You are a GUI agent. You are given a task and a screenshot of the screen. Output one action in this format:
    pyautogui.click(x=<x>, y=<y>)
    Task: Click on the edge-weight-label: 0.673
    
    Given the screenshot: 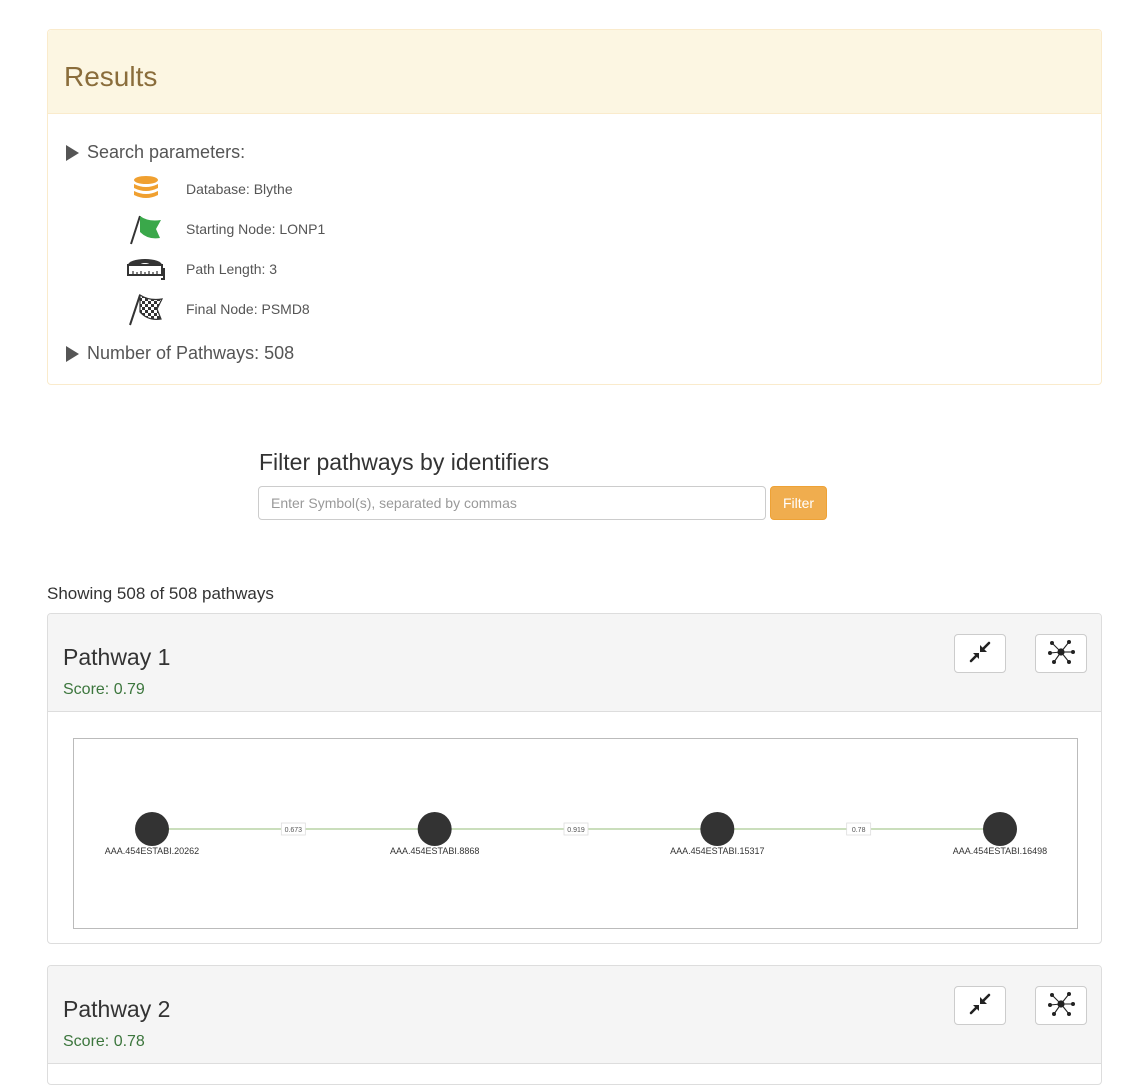 What is the action you would take?
    pyautogui.click(x=294, y=830)
    